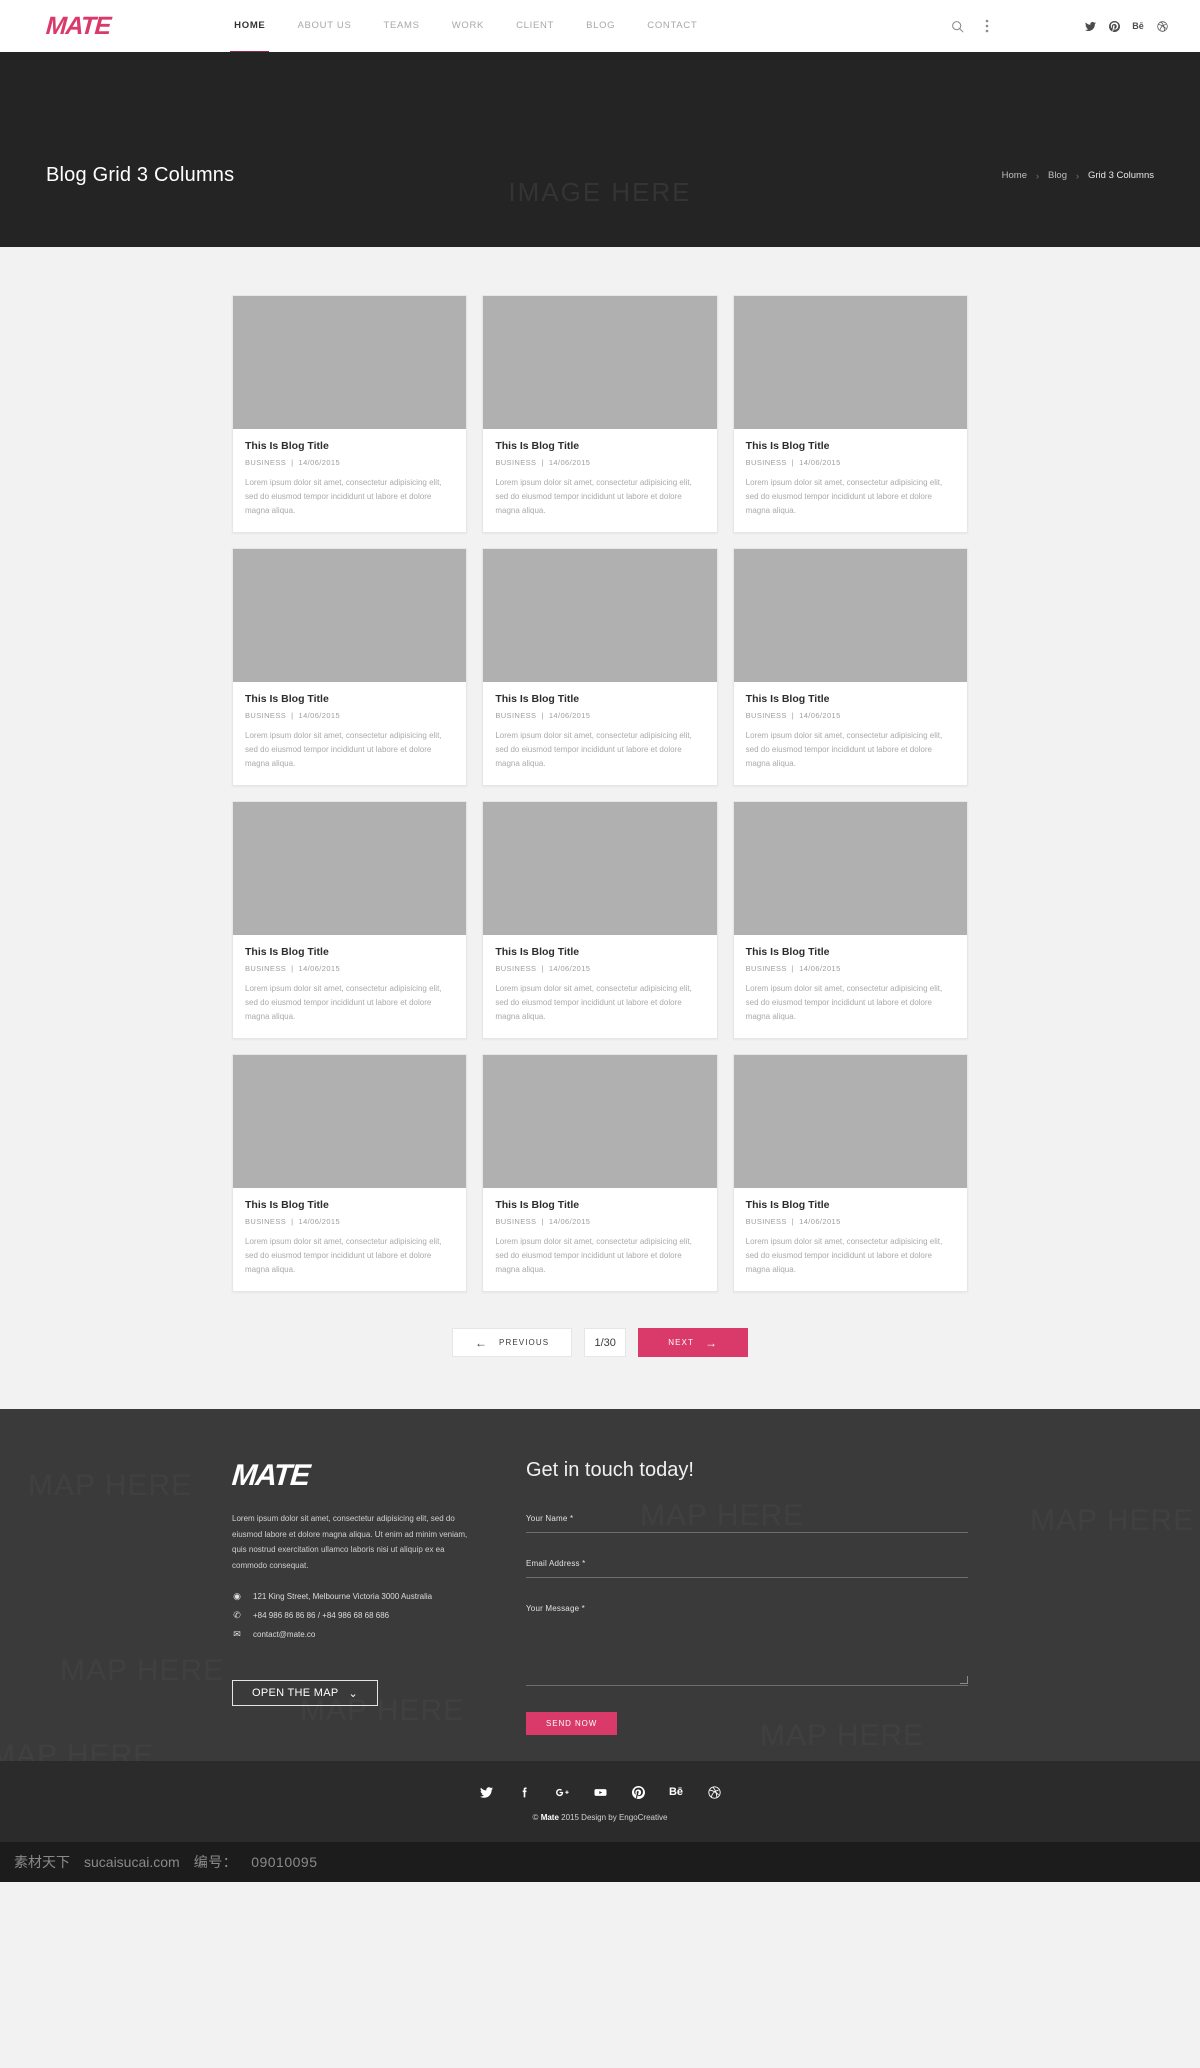  I want to click on breadcrumb-item-grid-3-columns: Grid 3 Columns, so click(1121, 175).